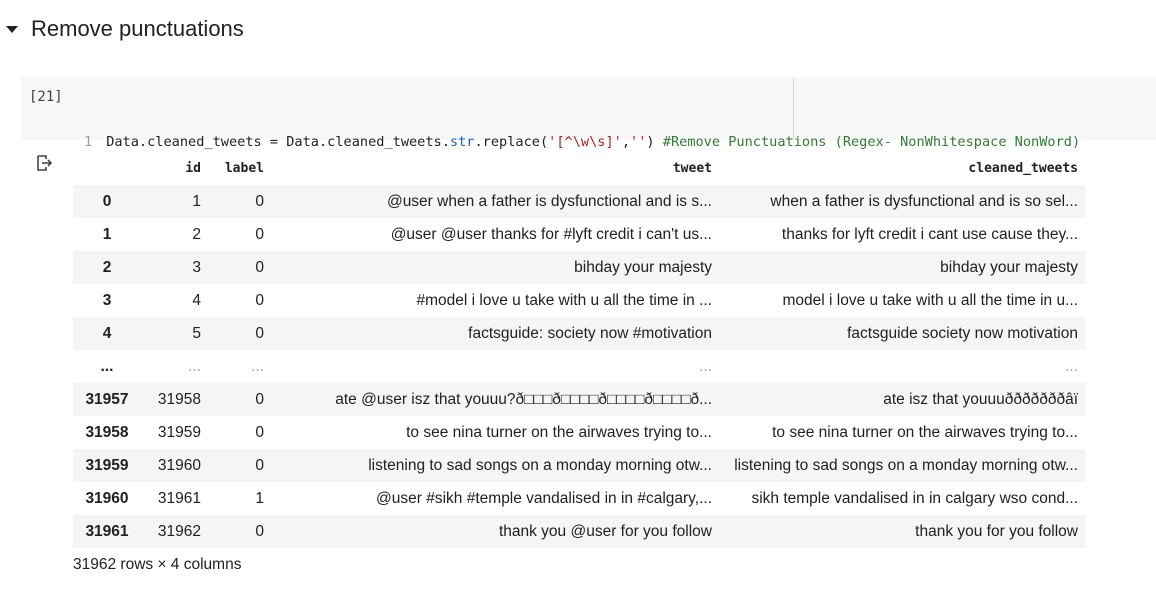 This screenshot has width=1156, height=590. I want to click on cleaned-tweet-cell: bihday your majesty, so click(1009, 267).